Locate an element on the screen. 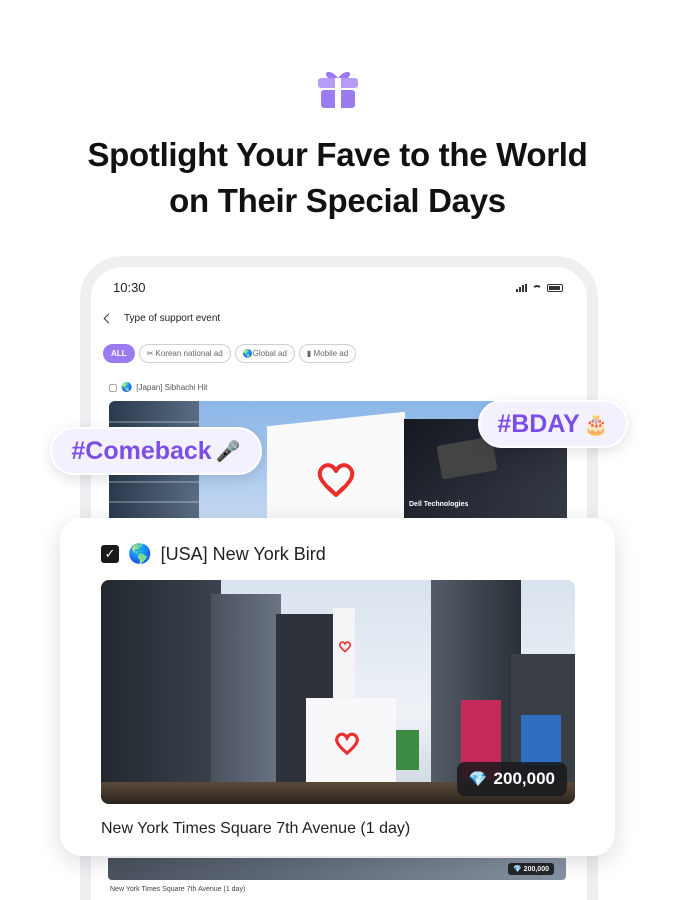 This screenshot has height=900, width=675. next-item-price-value: 200,000 is located at coordinates (536, 869).